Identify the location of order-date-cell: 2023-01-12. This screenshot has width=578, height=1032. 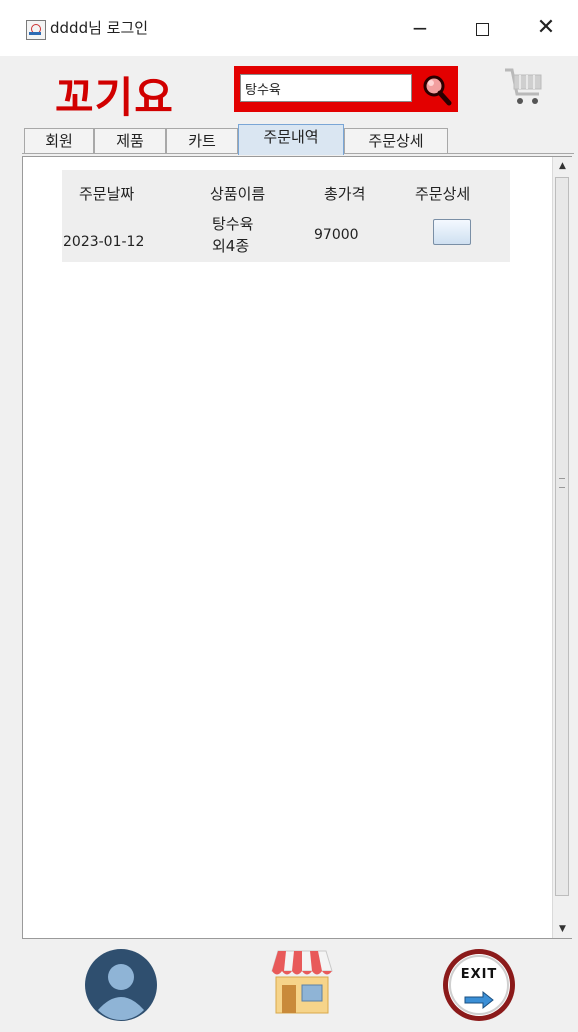
(104, 242).